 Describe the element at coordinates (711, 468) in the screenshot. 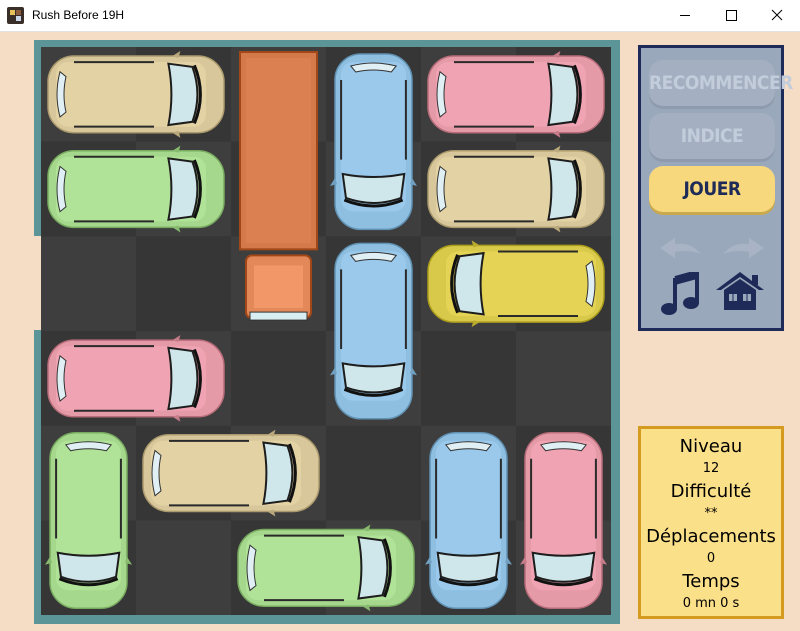

I see `level-value: 12` at that location.